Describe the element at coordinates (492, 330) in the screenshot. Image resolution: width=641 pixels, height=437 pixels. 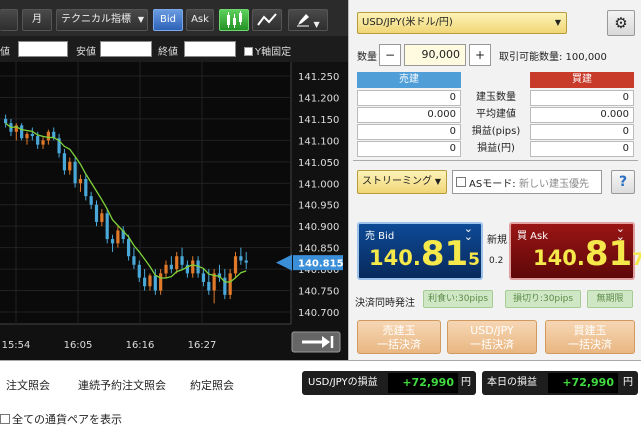
I see `bulk-close-pair-line1: USD/JPY` at that location.